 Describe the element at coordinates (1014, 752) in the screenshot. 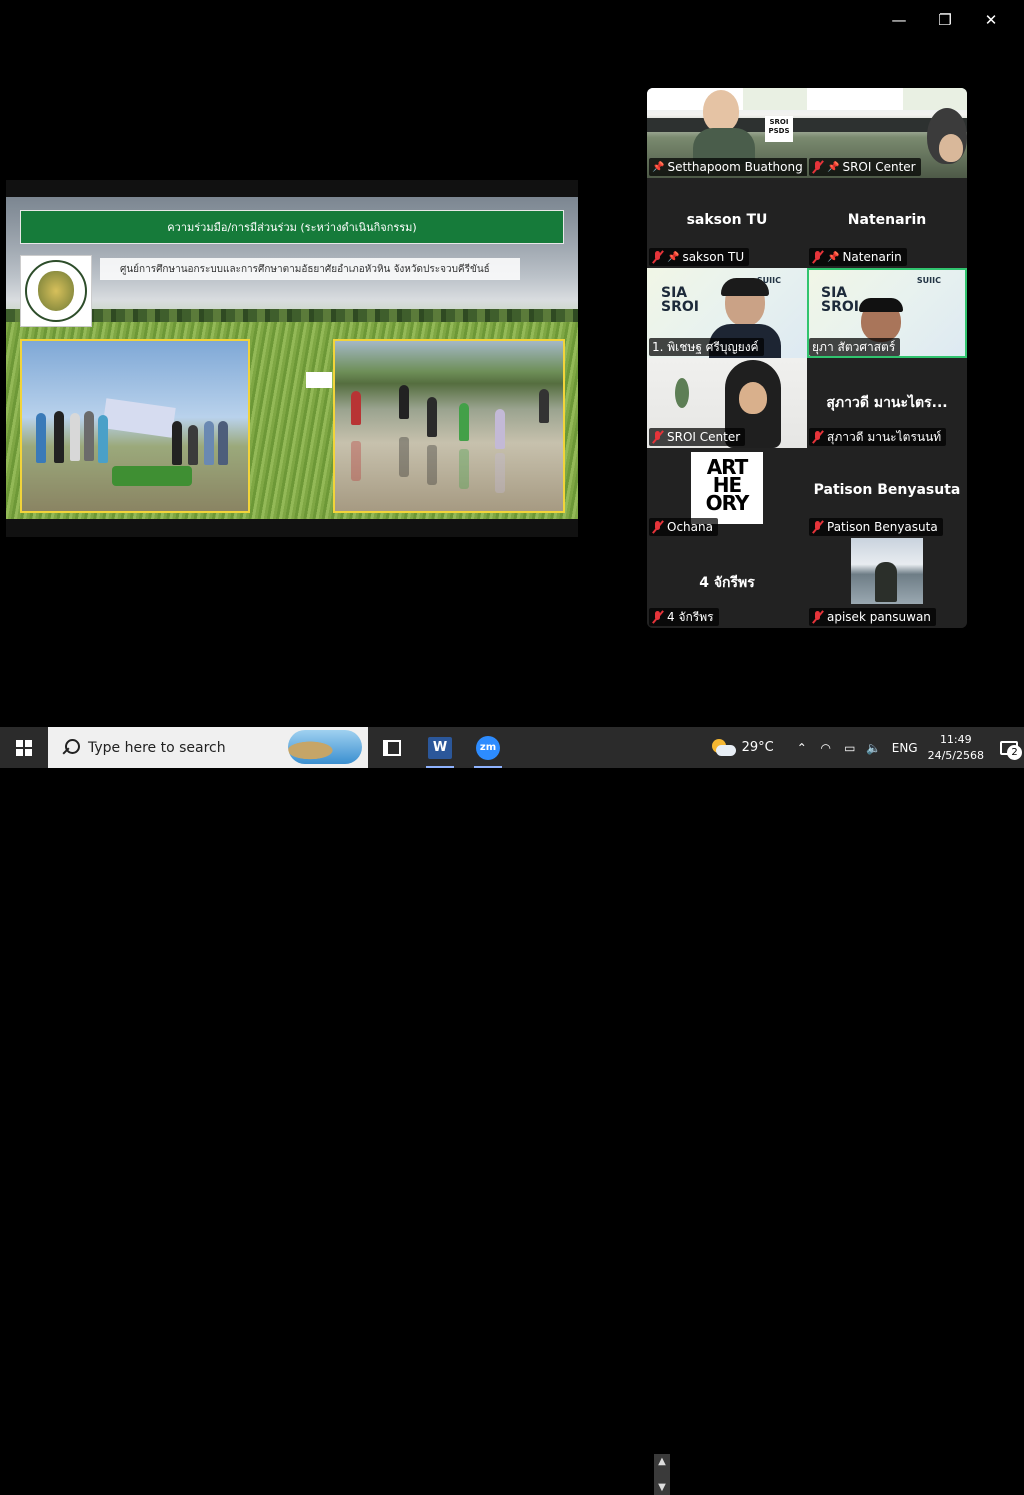

I see `notification-count-badge: 2` at that location.